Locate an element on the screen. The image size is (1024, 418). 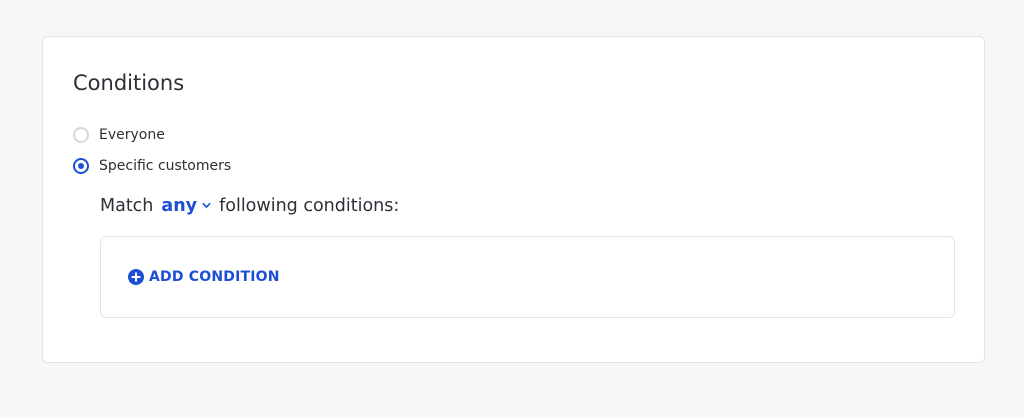
match-suffix: following conditions: is located at coordinates (309, 206).